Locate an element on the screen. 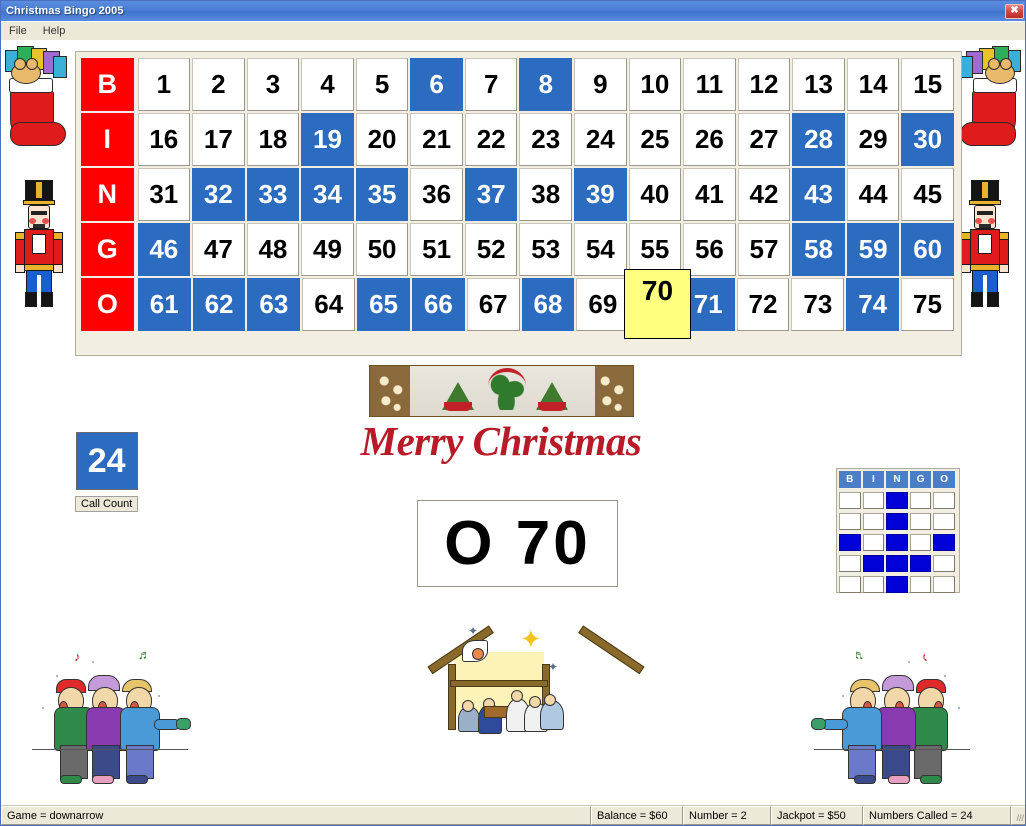  board-cell: 3 is located at coordinates (273, 84).